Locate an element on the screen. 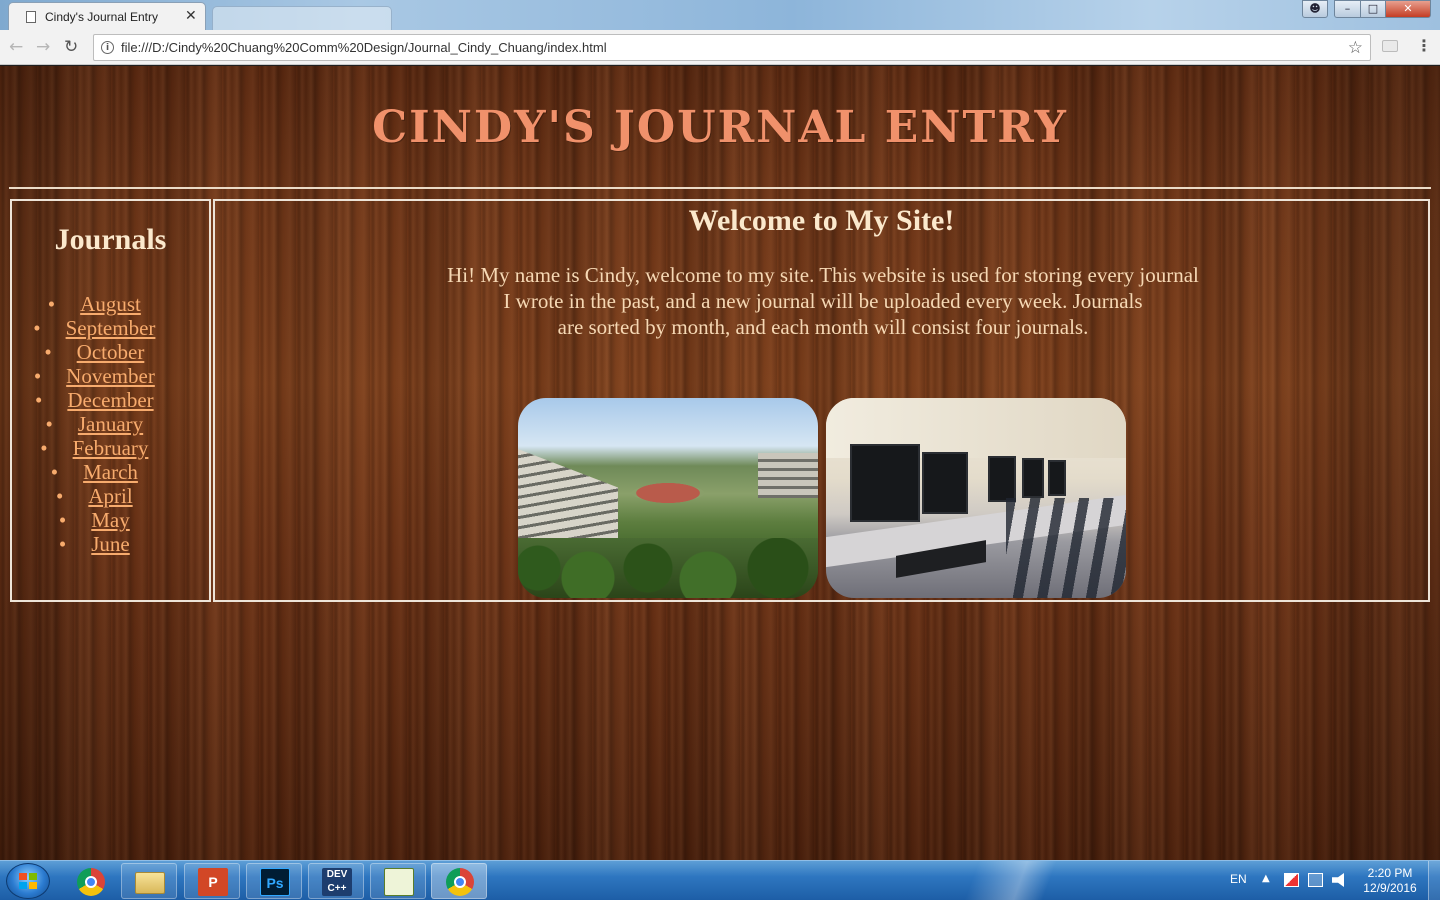 The image size is (1440, 900). info-icon: i is located at coordinates (107, 47).